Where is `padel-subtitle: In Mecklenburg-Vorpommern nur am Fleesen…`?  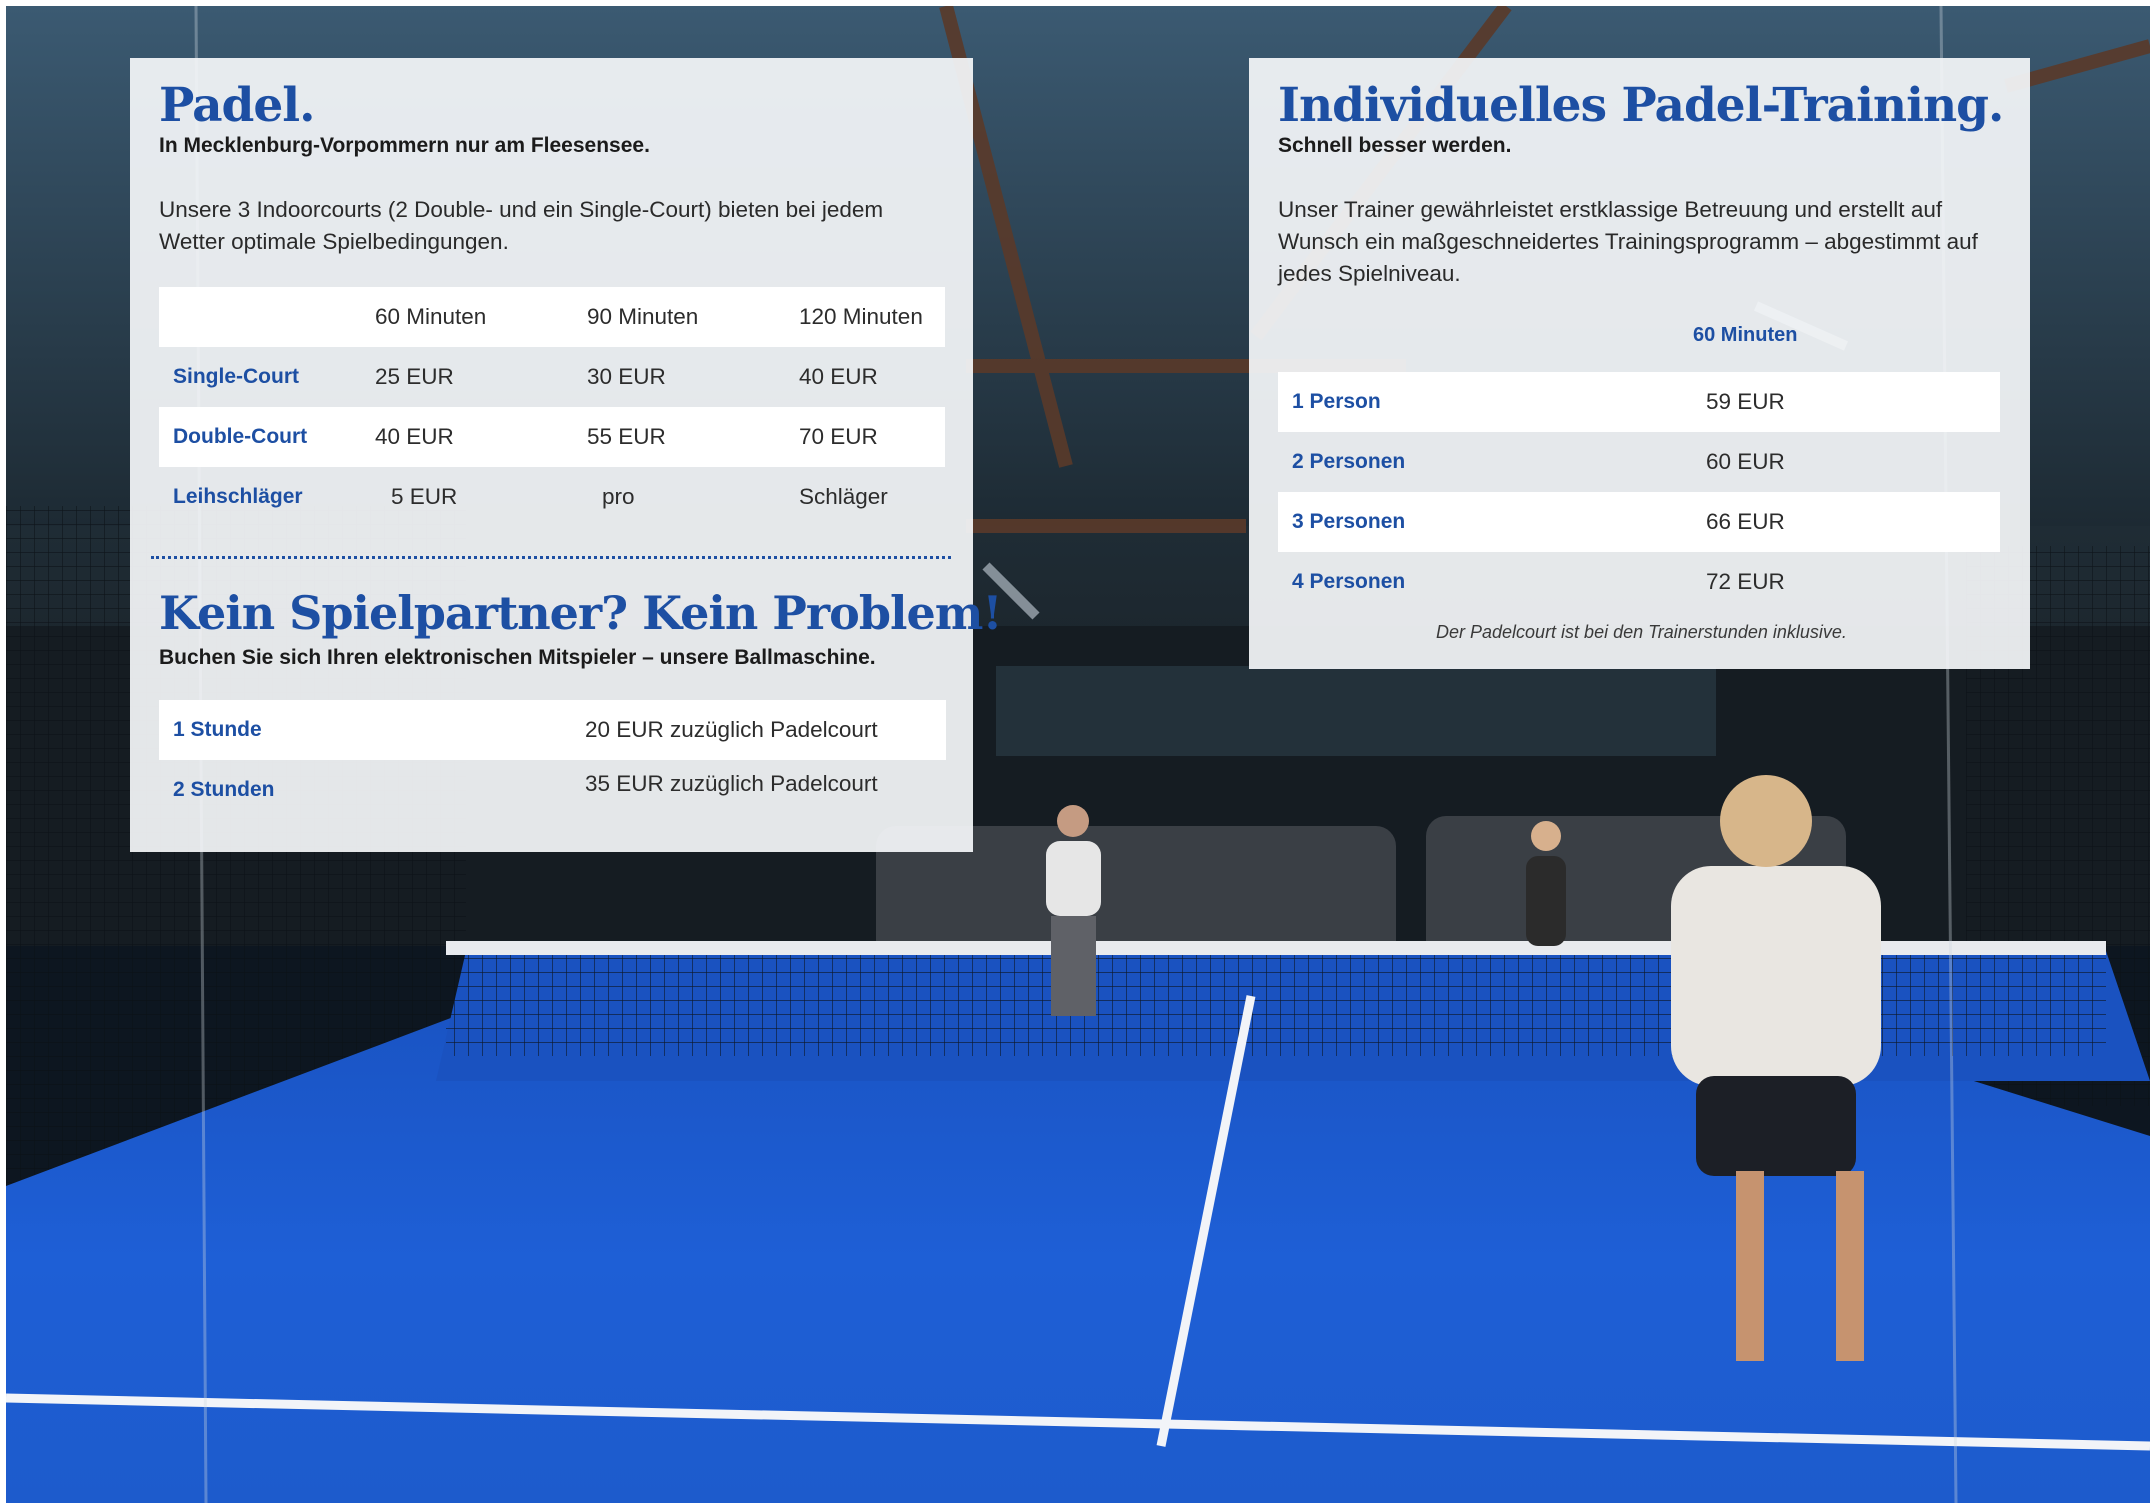 padel-subtitle: In Mecklenburg-Vorpommern nur am Fleesen… is located at coordinates (404, 145).